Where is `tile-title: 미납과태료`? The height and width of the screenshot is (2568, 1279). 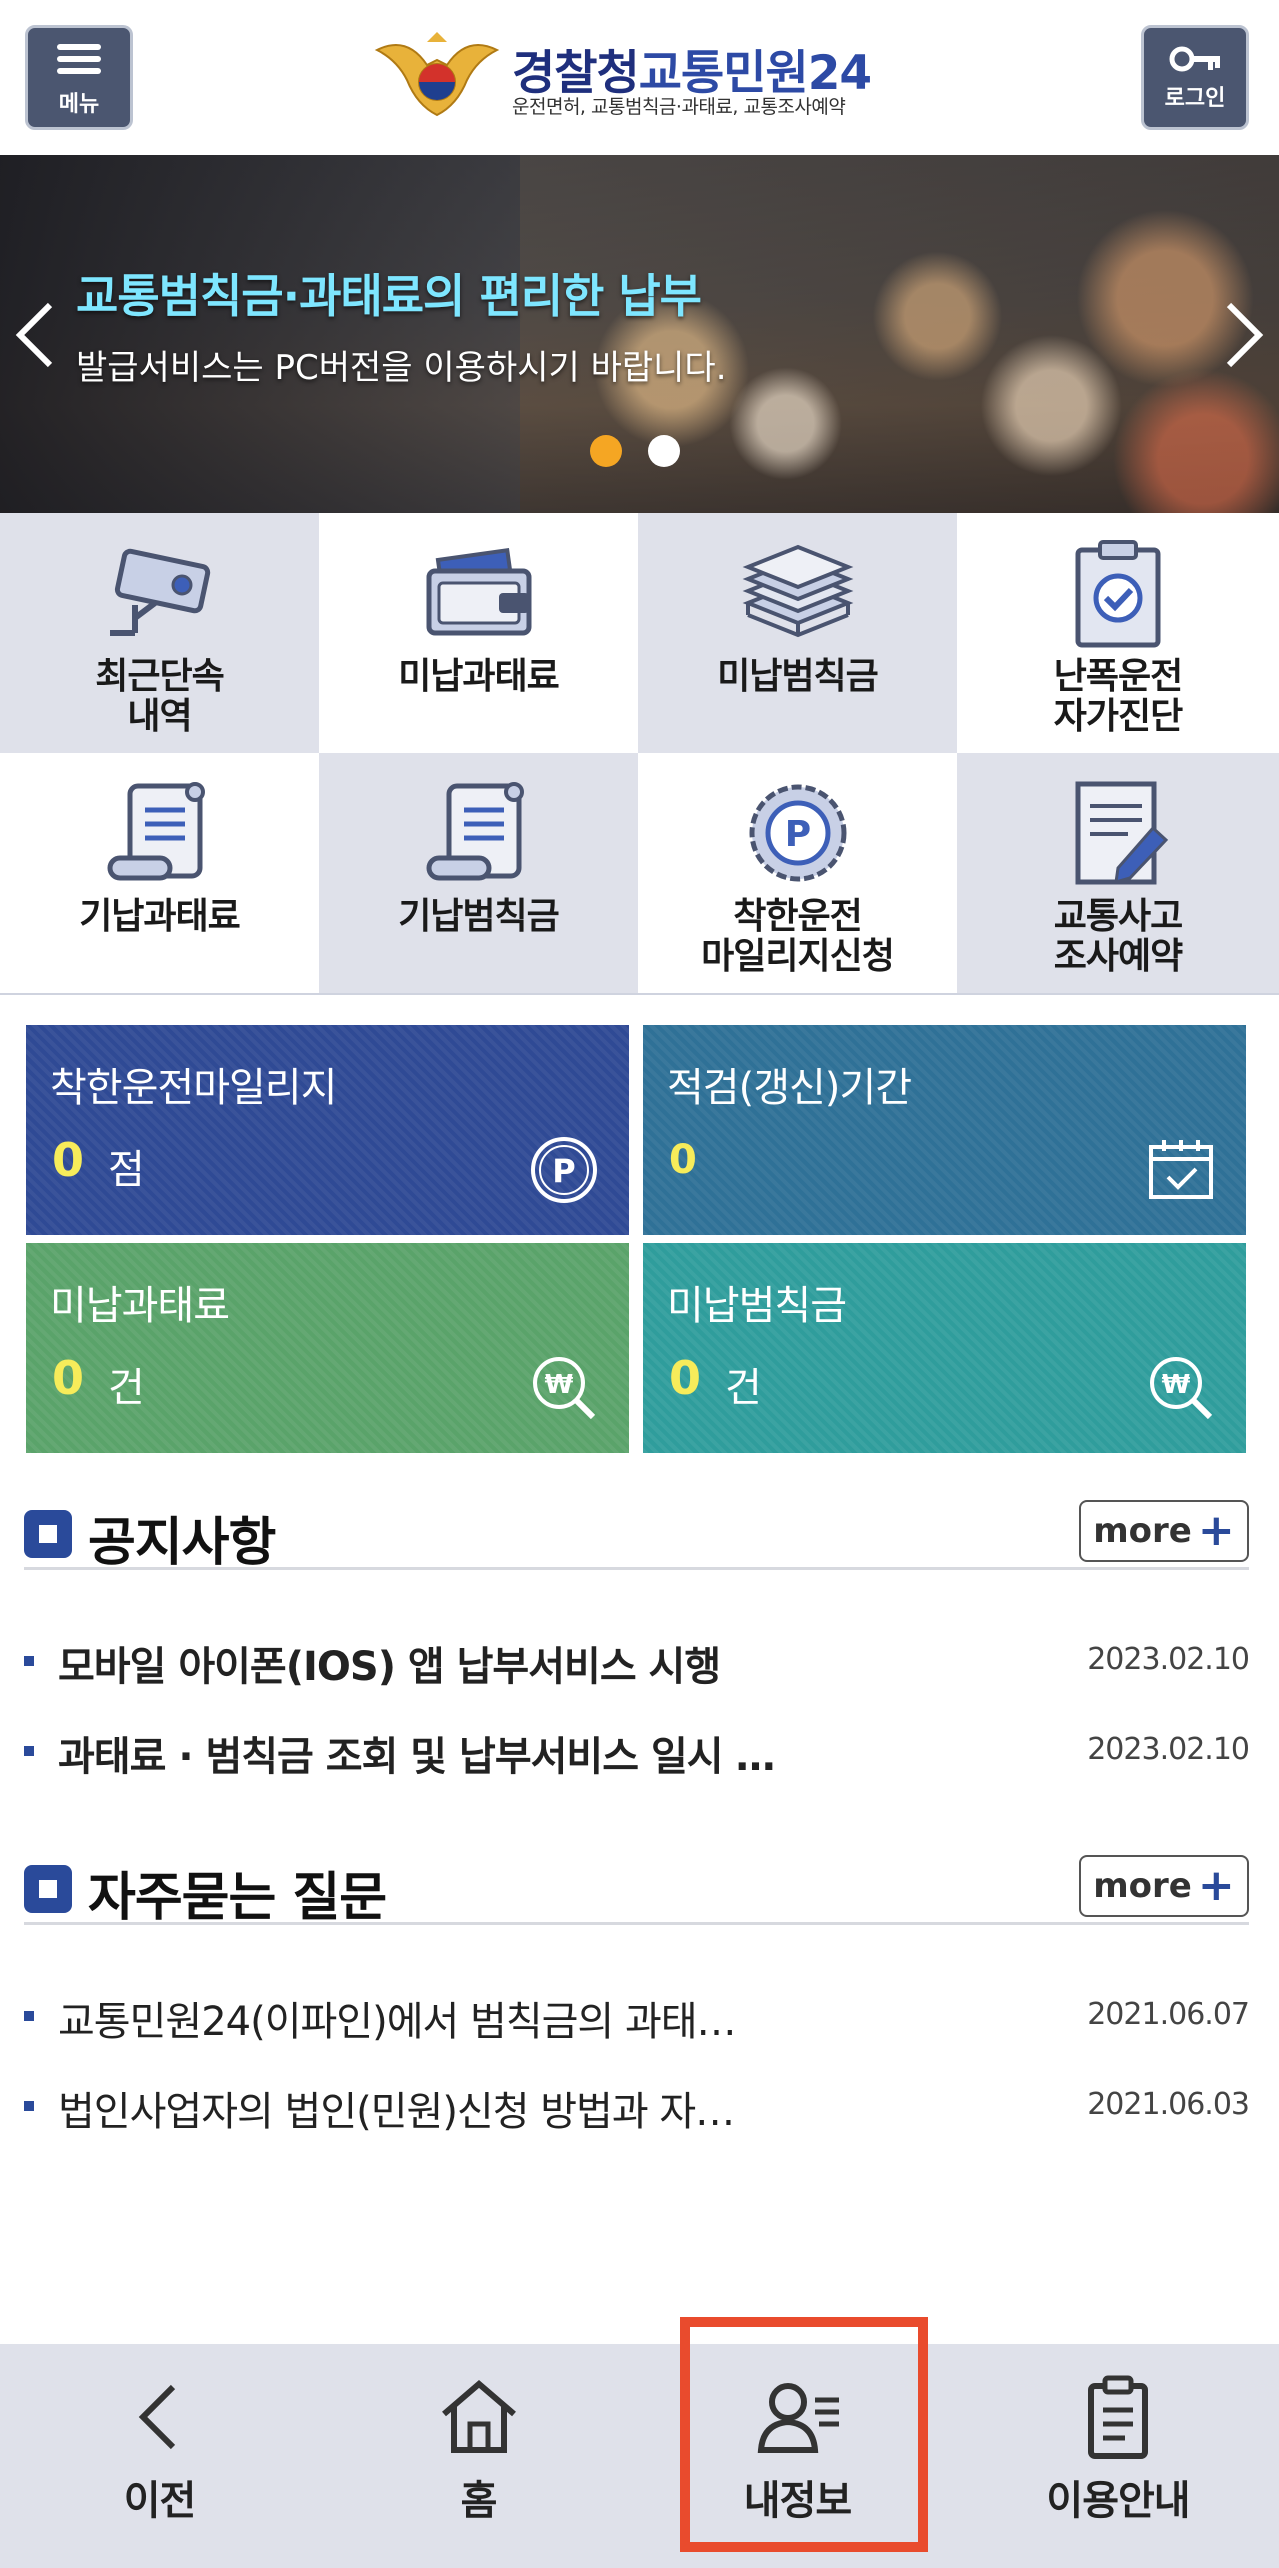
tile-title: 미납과태료 is located at coordinates (140, 1306).